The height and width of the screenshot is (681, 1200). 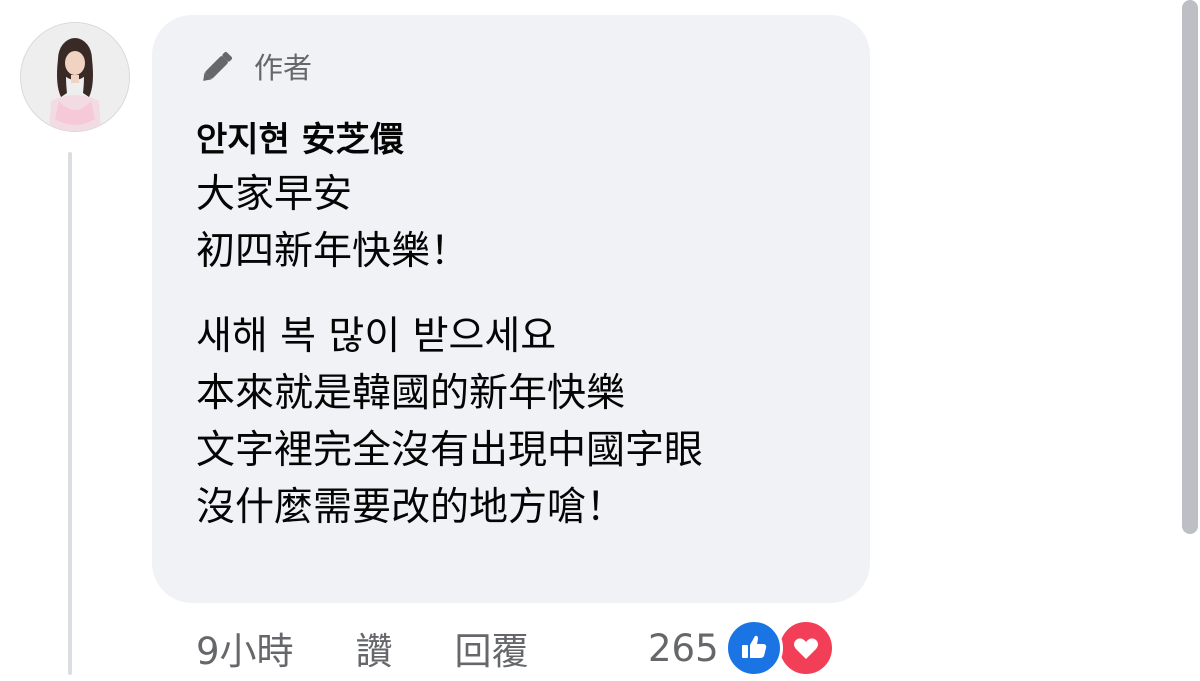 I want to click on author-badge-label: 作者, so click(x=283, y=68).